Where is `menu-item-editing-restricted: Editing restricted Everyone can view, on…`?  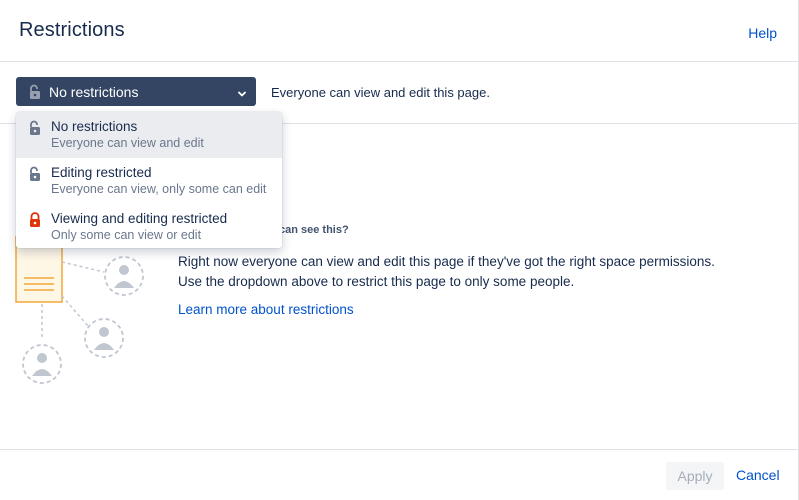
menu-item-editing-restricted: Editing restricted Everyone can view, on… is located at coordinates (149, 181).